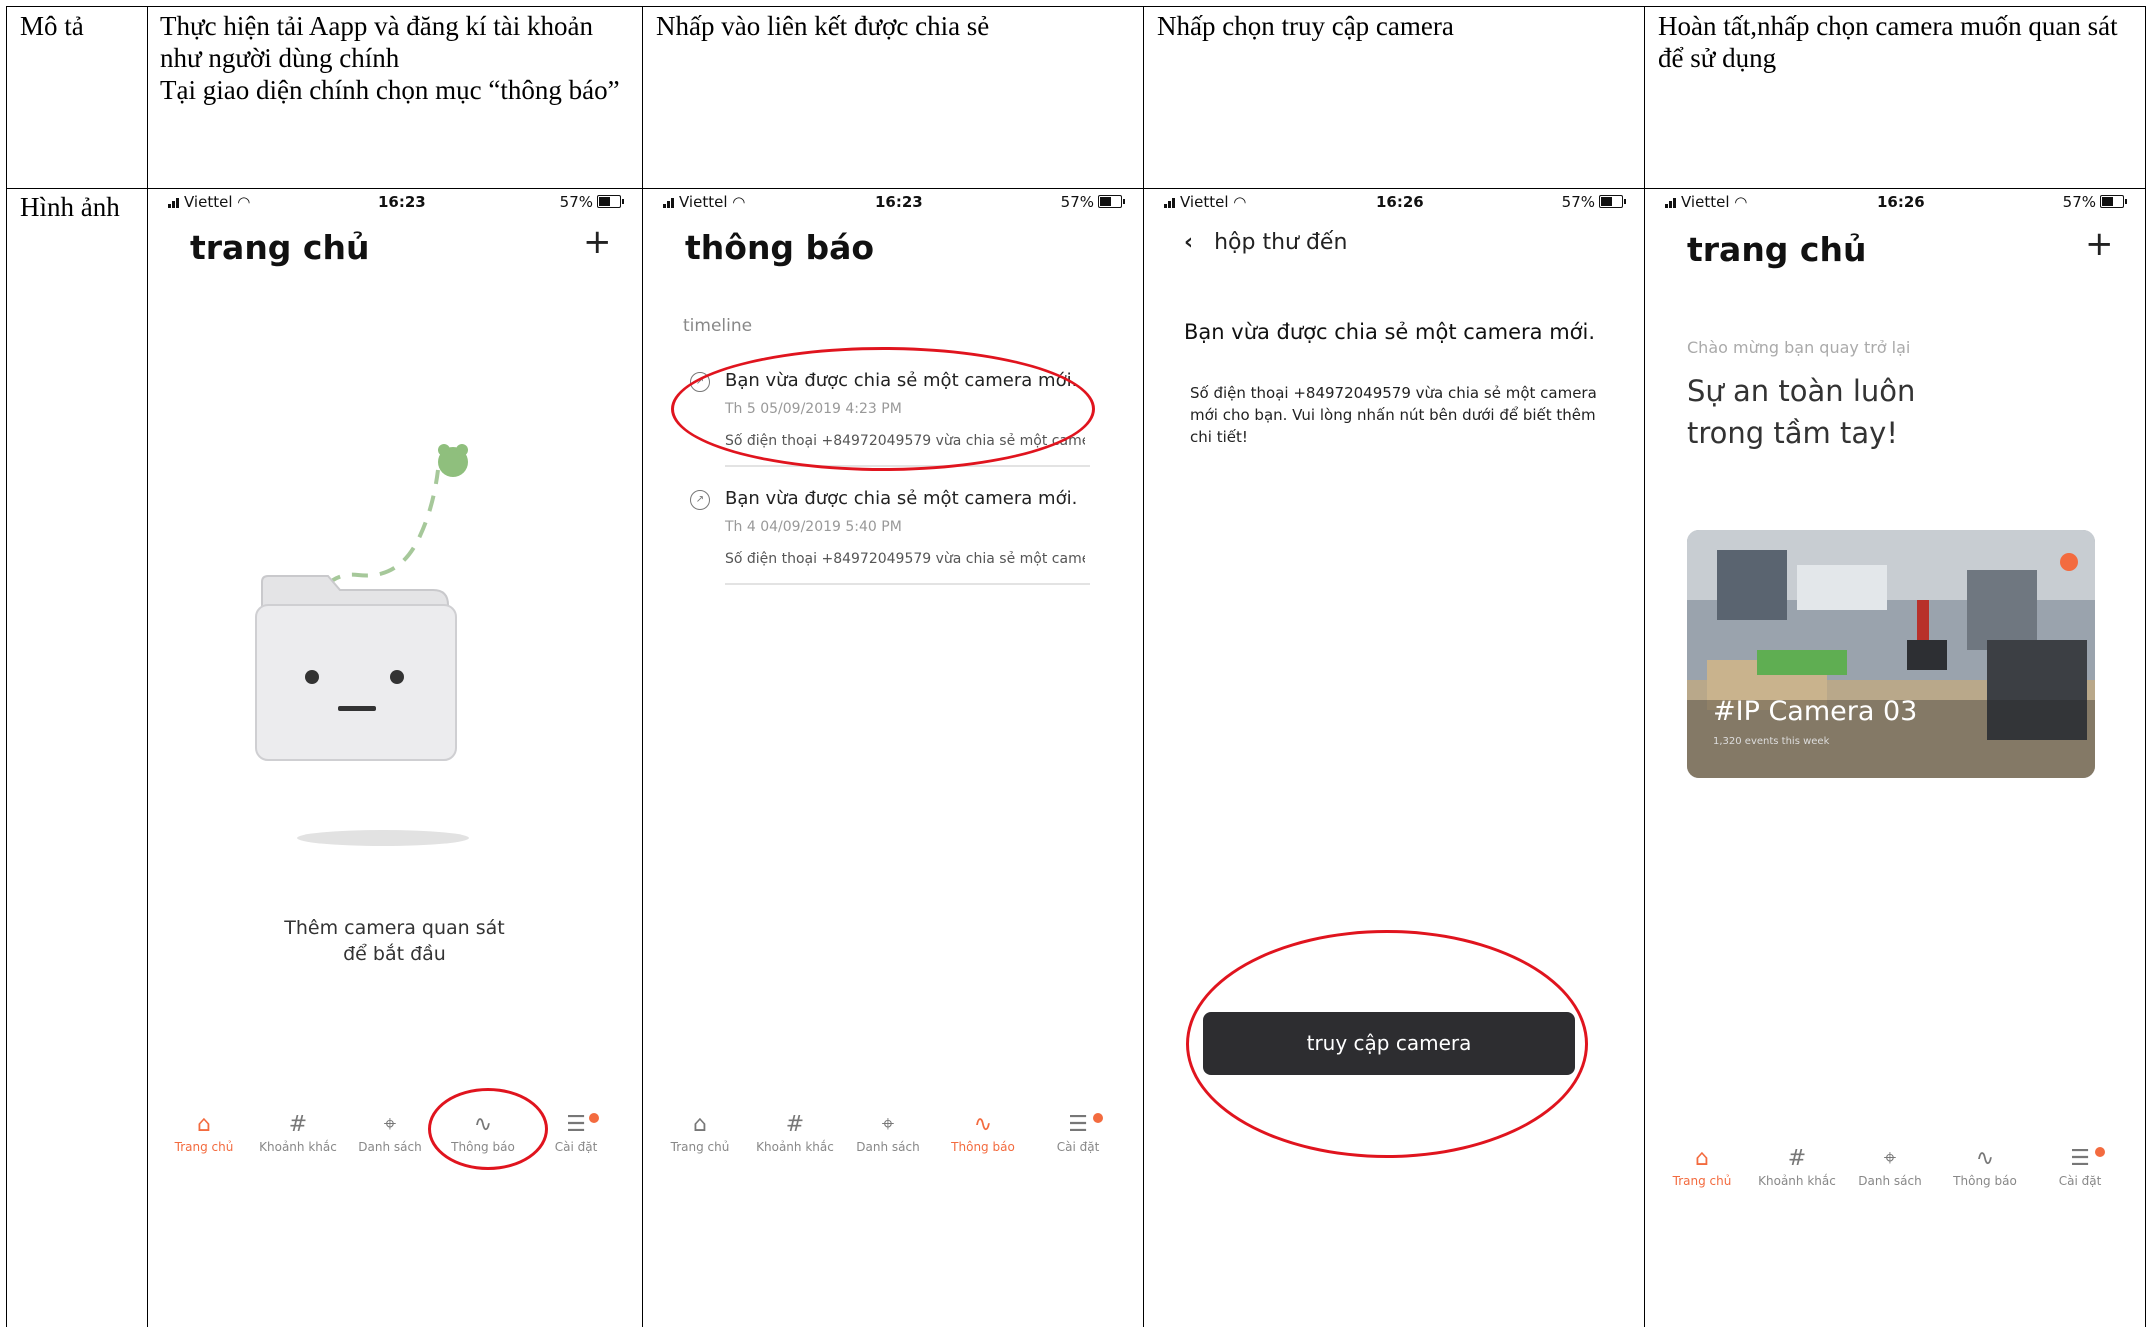 This screenshot has height=1327, width=2148. Describe the element at coordinates (1075, 188) in the screenshot. I see `table-row-divider` at that location.